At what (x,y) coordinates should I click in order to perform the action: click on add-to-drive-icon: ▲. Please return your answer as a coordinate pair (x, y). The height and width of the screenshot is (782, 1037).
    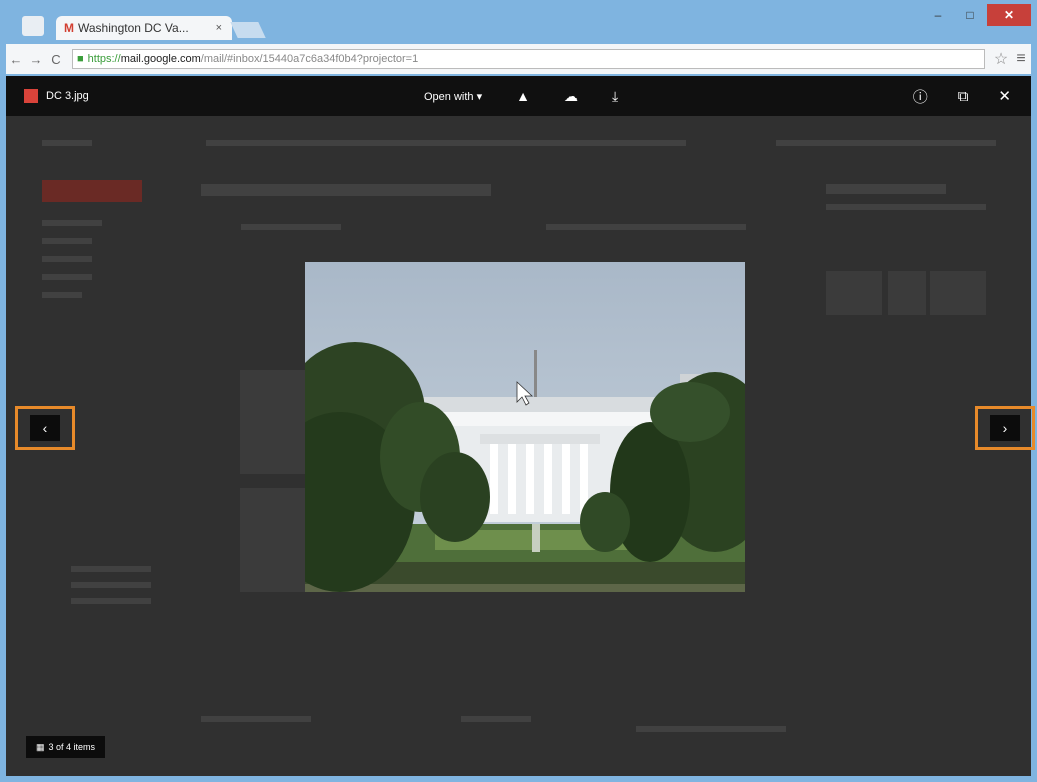
    Looking at the image, I should click on (523, 96).